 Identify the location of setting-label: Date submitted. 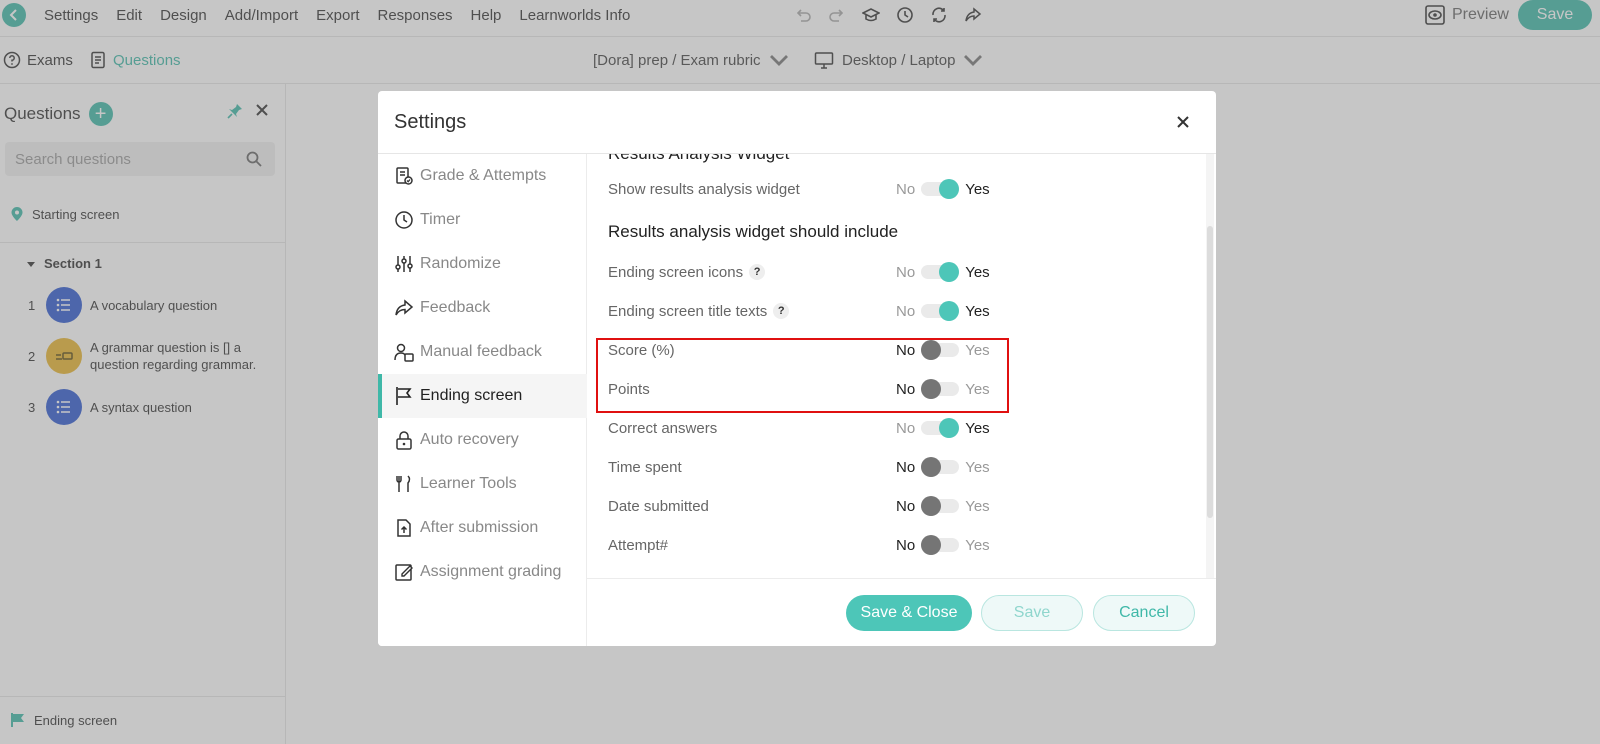
(752, 506).